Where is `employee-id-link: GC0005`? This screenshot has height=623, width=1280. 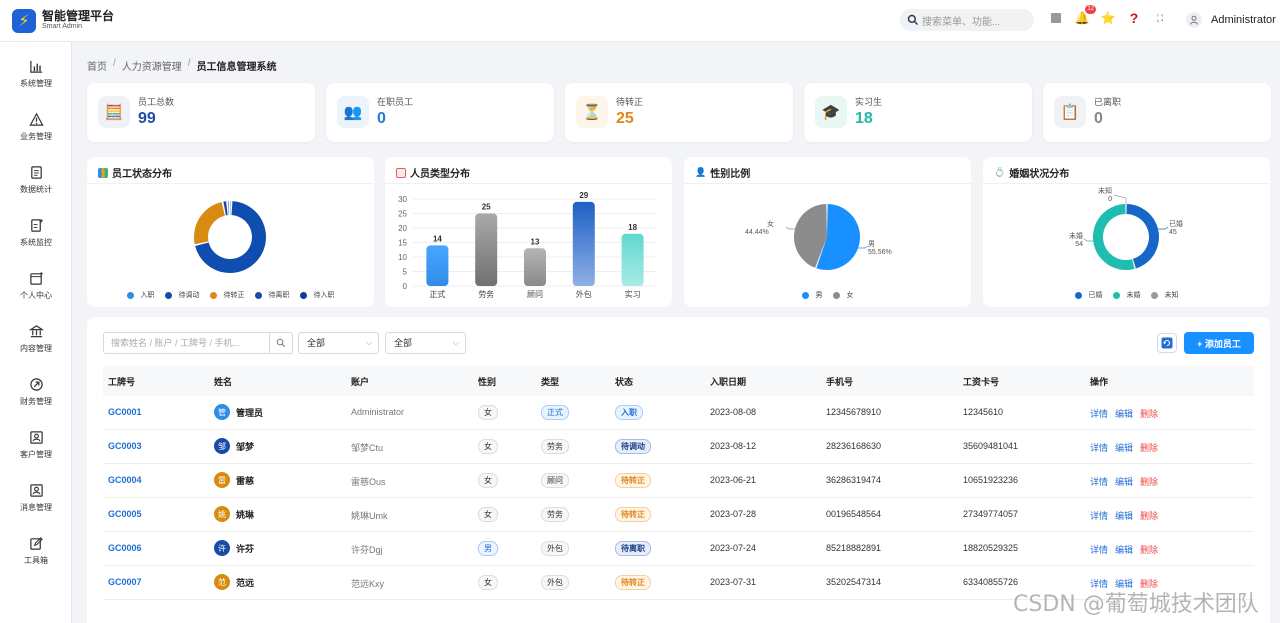 employee-id-link: GC0005 is located at coordinates (125, 514).